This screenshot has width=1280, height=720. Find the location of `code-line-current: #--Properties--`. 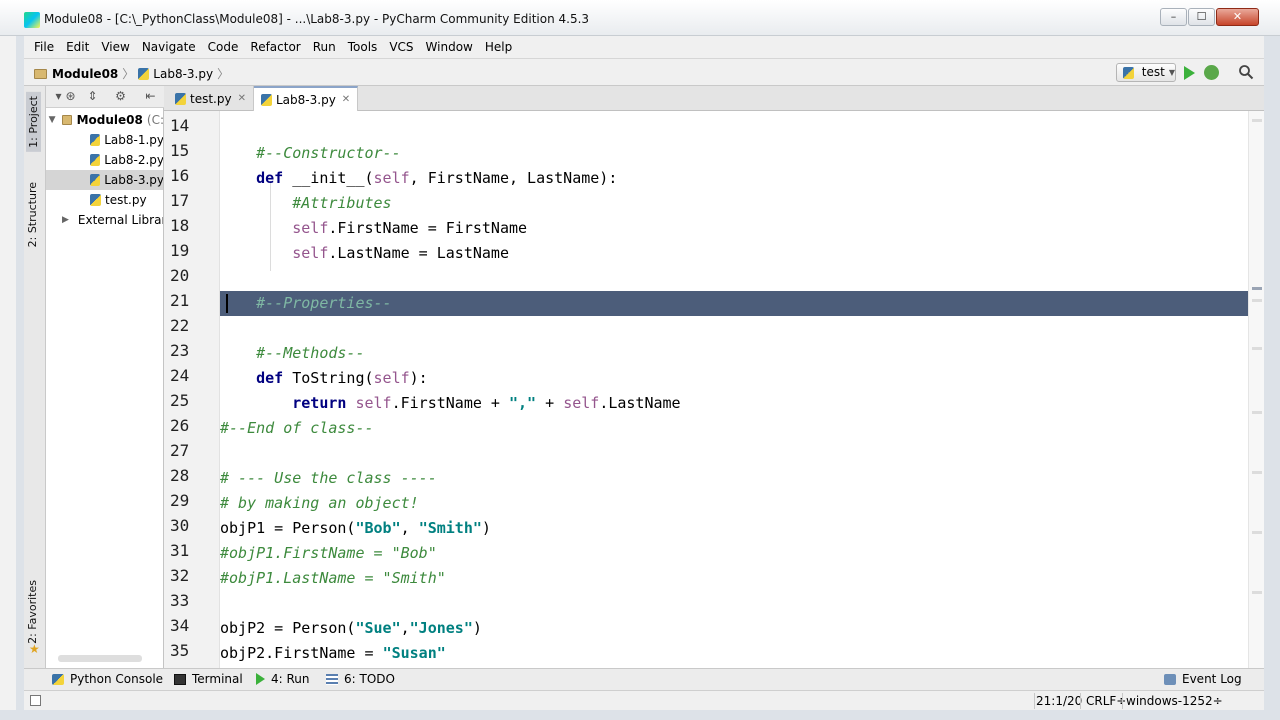

code-line-current: #--Properties-- is located at coordinates (740, 303).